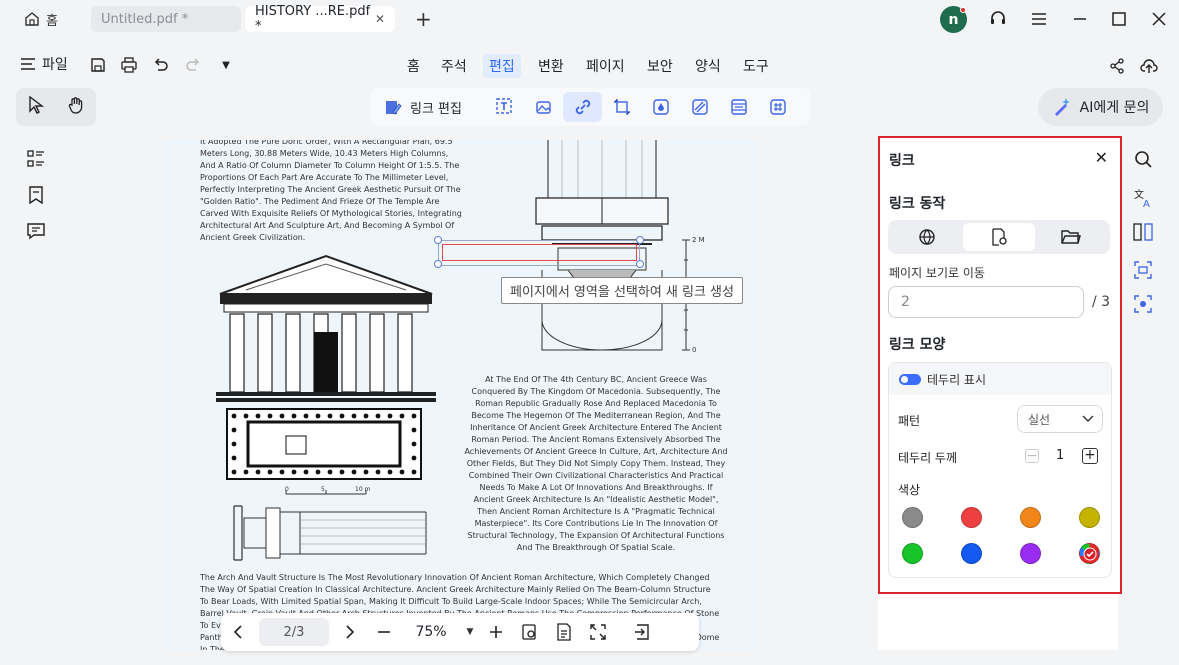  Describe the element at coordinates (1060, 455) in the screenshot. I see `thickness-value: 1` at that location.